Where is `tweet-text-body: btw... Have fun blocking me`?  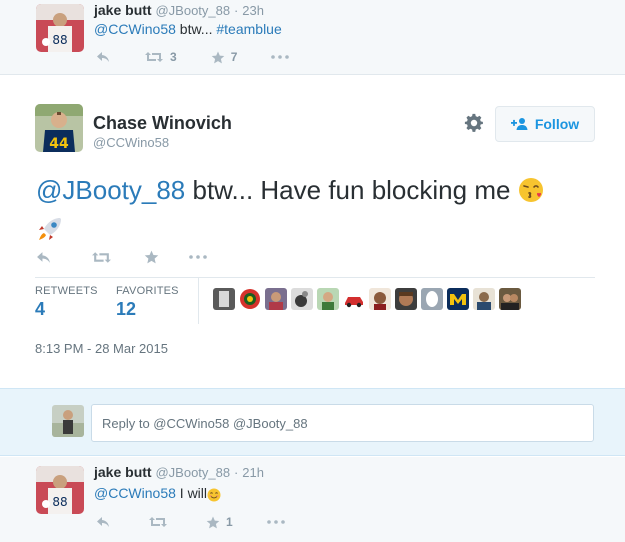 tweet-text-body: btw... Have fun blocking me is located at coordinates (351, 190).